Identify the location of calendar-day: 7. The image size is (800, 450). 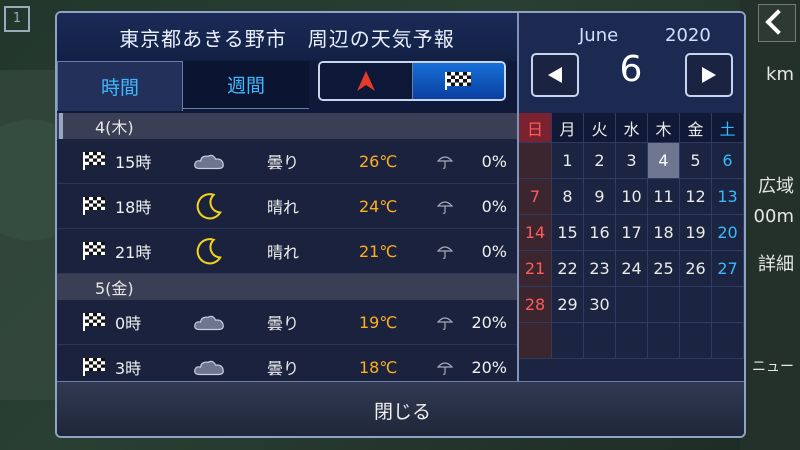
(535, 197).